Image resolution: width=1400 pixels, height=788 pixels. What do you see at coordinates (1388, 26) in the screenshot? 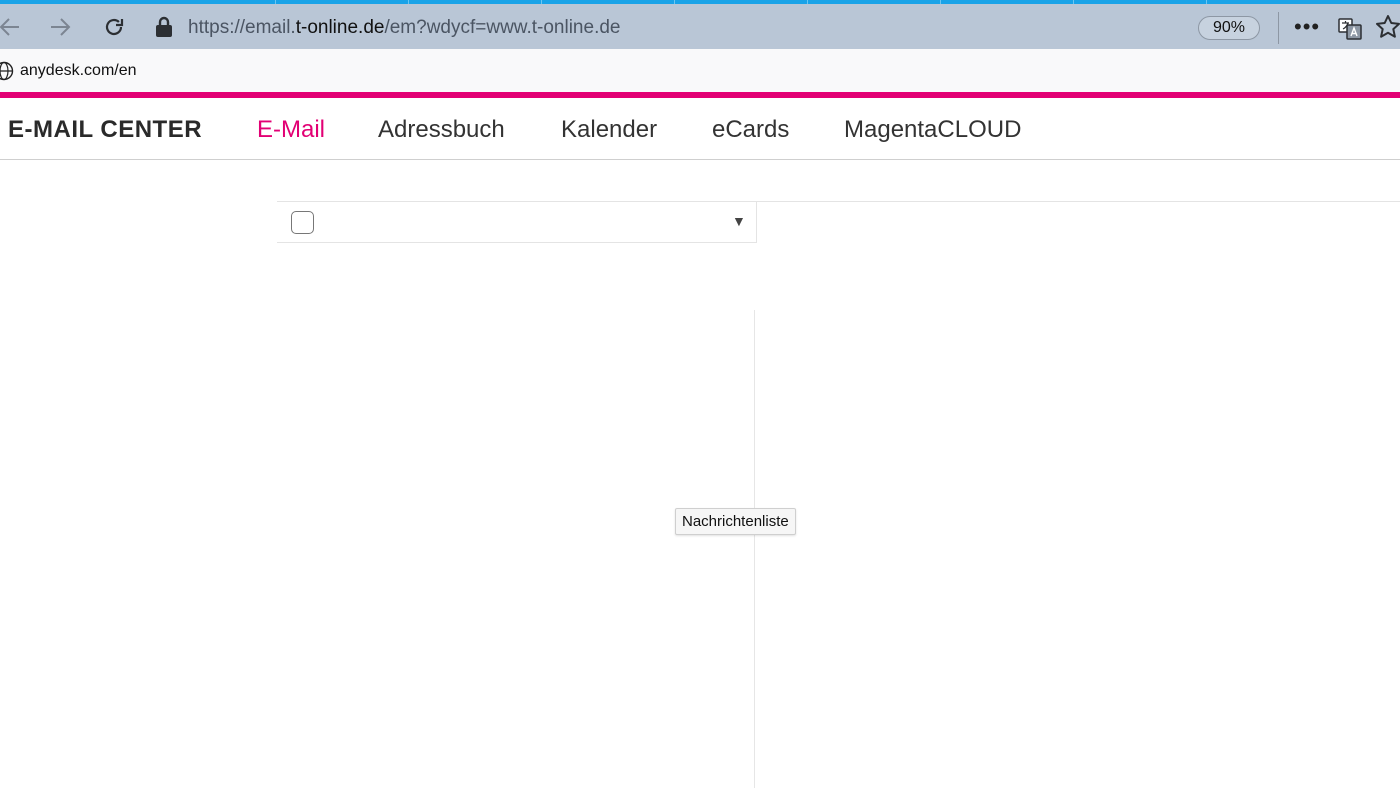
I see `star-icon` at bounding box center [1388, 26].